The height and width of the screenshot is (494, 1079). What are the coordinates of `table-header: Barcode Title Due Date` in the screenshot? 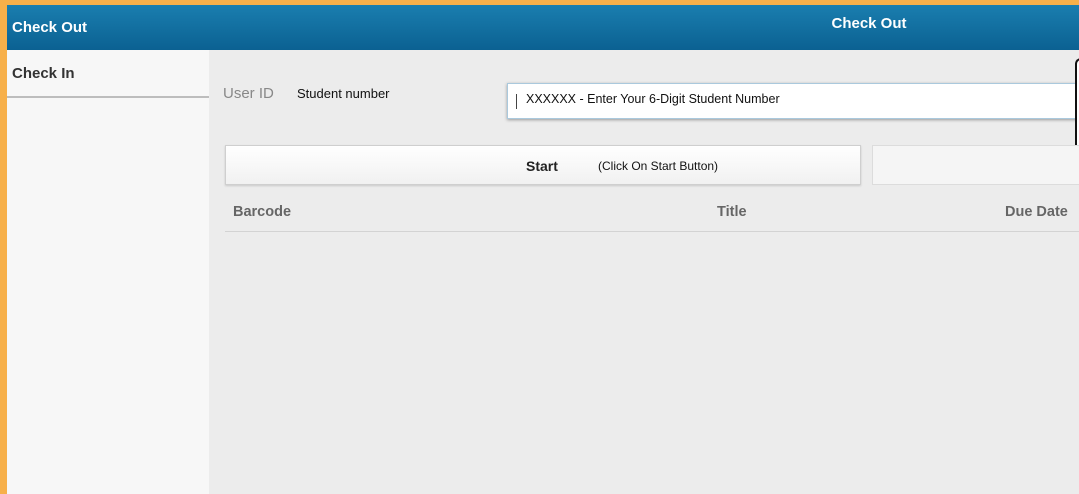 It's located at (652, 216).